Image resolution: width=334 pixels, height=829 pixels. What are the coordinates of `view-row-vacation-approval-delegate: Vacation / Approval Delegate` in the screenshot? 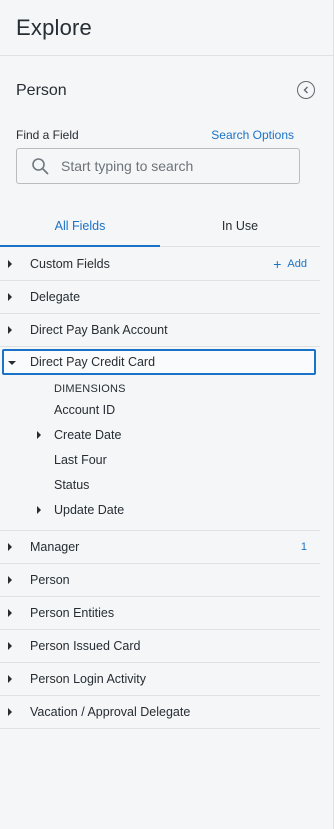 It's located at (160, 712).